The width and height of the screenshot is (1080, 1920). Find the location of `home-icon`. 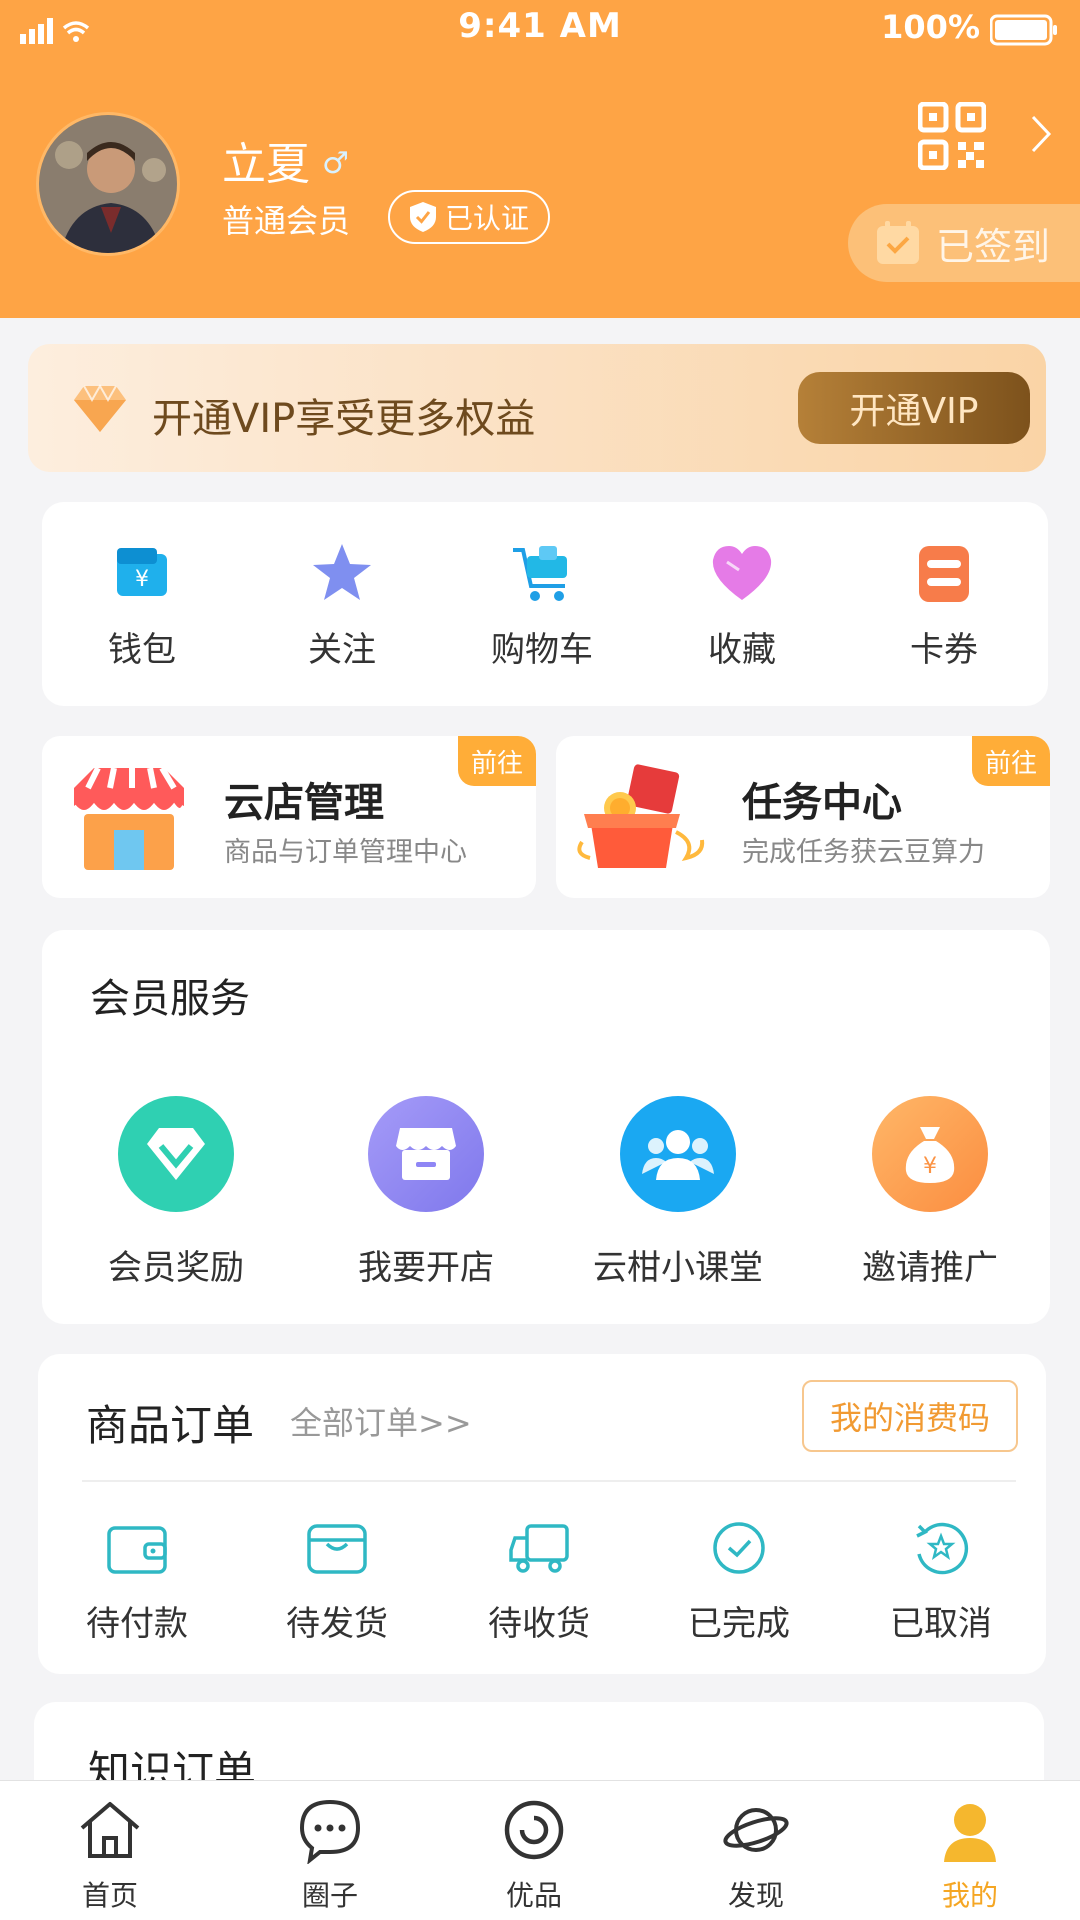

home-icon is located at coordinates (110, 1830).